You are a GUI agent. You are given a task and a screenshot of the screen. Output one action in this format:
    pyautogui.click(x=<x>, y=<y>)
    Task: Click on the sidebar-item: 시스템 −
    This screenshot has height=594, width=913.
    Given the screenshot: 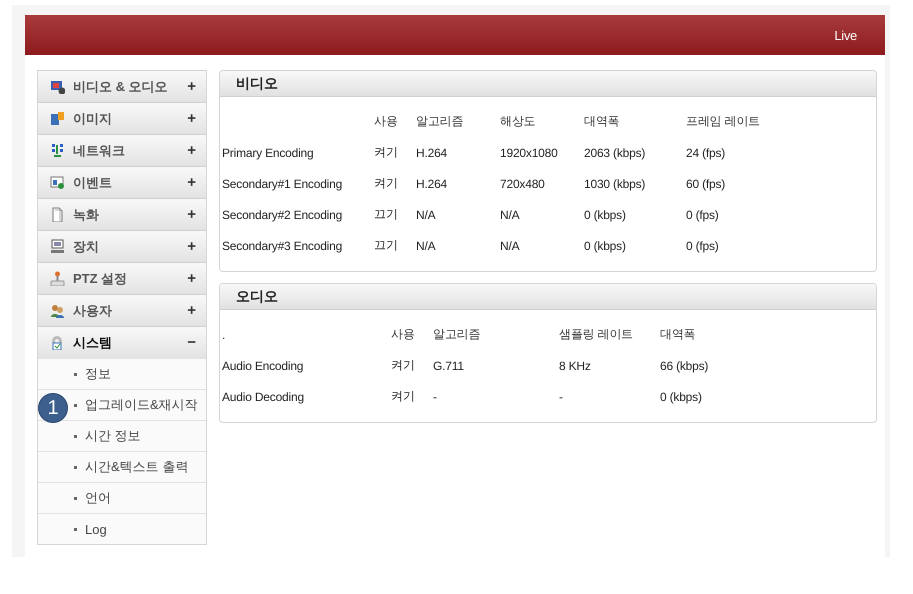 What is the action you would take?
    pyautogui.click(x=122, y=342)
    